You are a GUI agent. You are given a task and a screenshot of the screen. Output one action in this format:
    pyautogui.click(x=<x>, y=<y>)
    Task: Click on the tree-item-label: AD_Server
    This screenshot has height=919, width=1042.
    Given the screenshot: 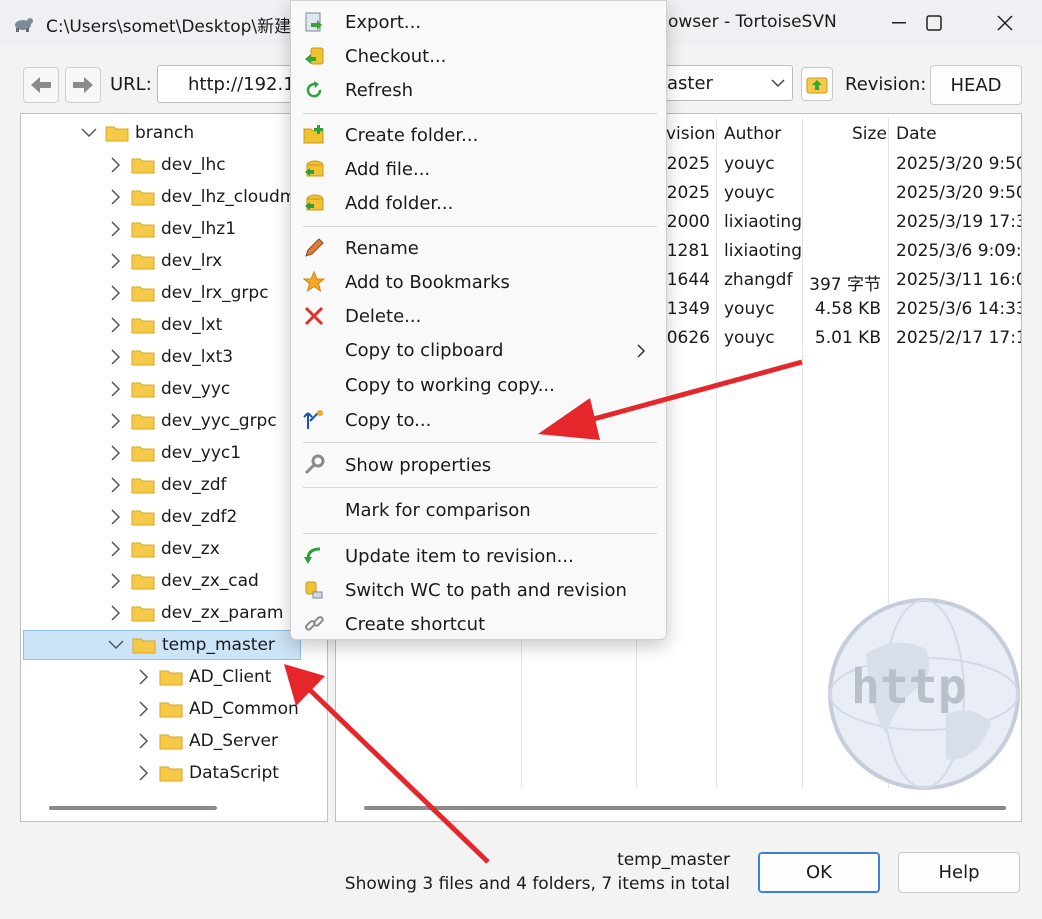 What is the action you would take?
    pyautogui.click(x=233, y=741)
    